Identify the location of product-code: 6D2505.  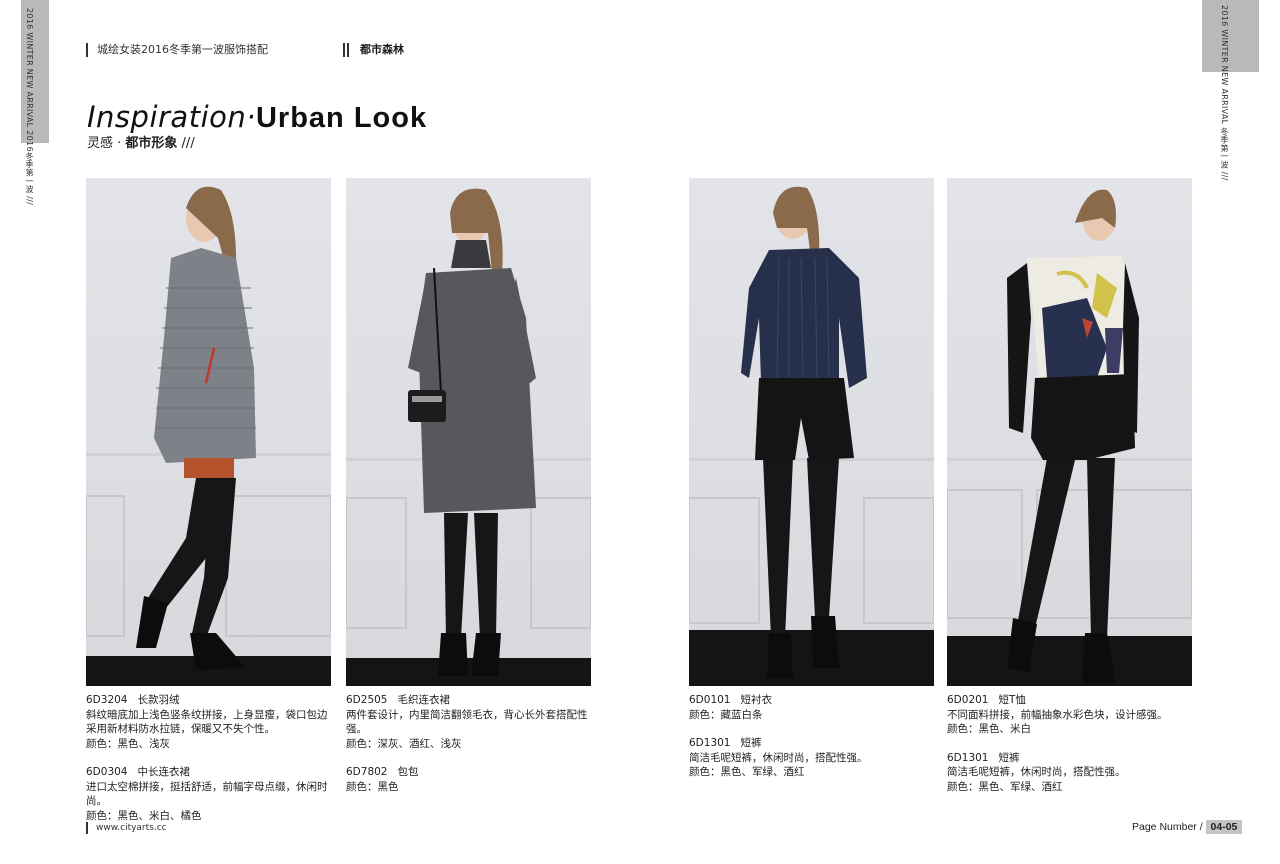
(367, 700).